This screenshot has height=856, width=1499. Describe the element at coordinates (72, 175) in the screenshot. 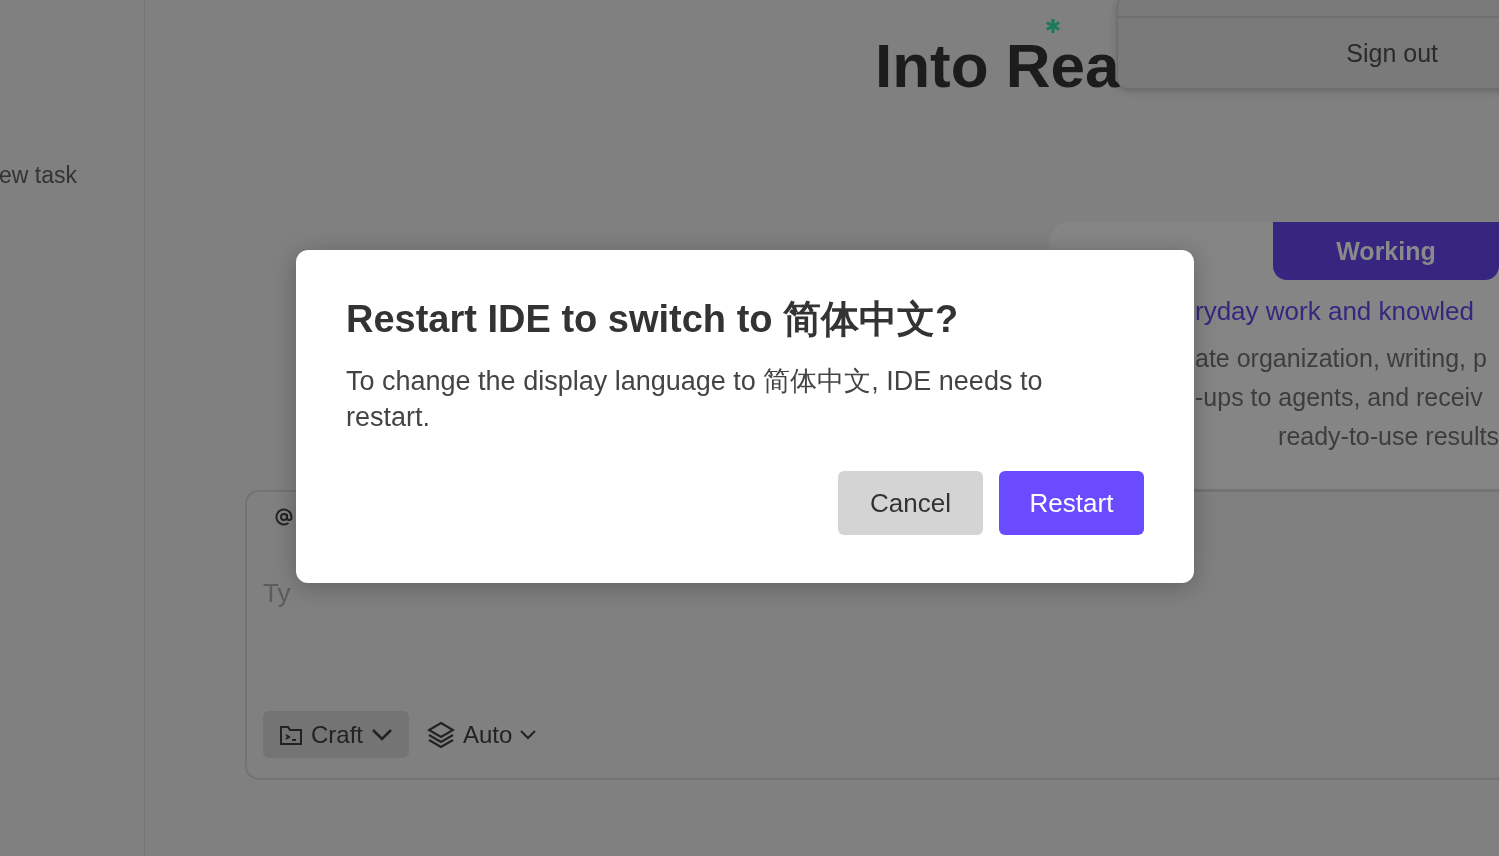

I see `sidebar-item: ew task` at that location.